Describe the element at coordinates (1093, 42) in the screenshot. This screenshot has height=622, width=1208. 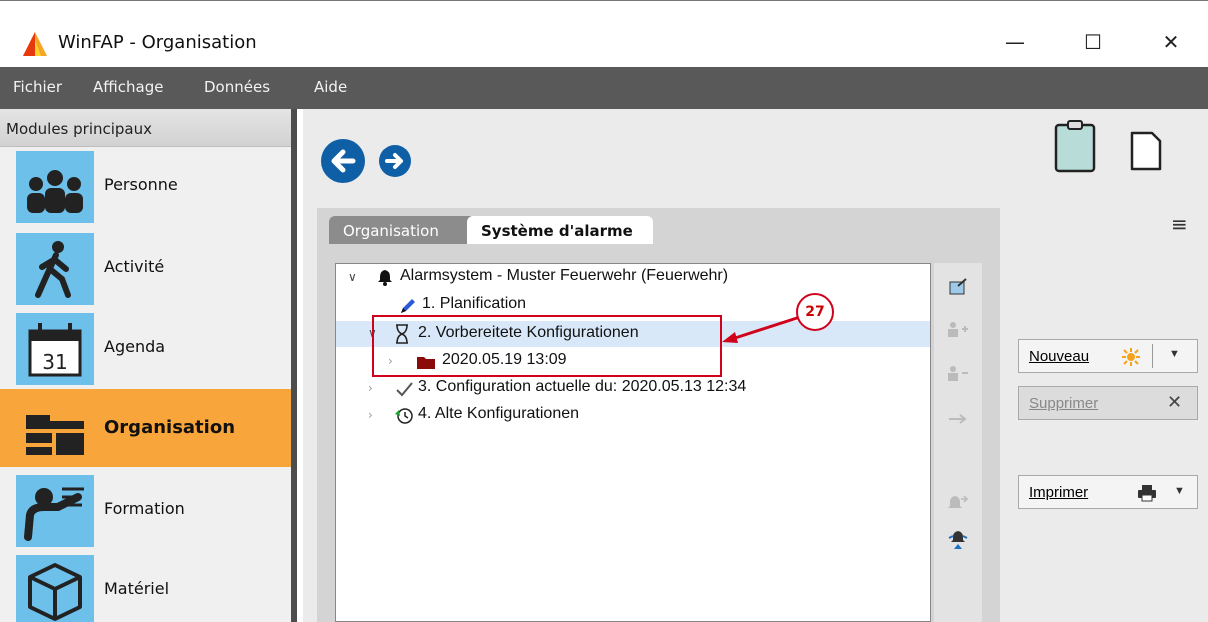
I see `maximize-button: ☐` at that location.